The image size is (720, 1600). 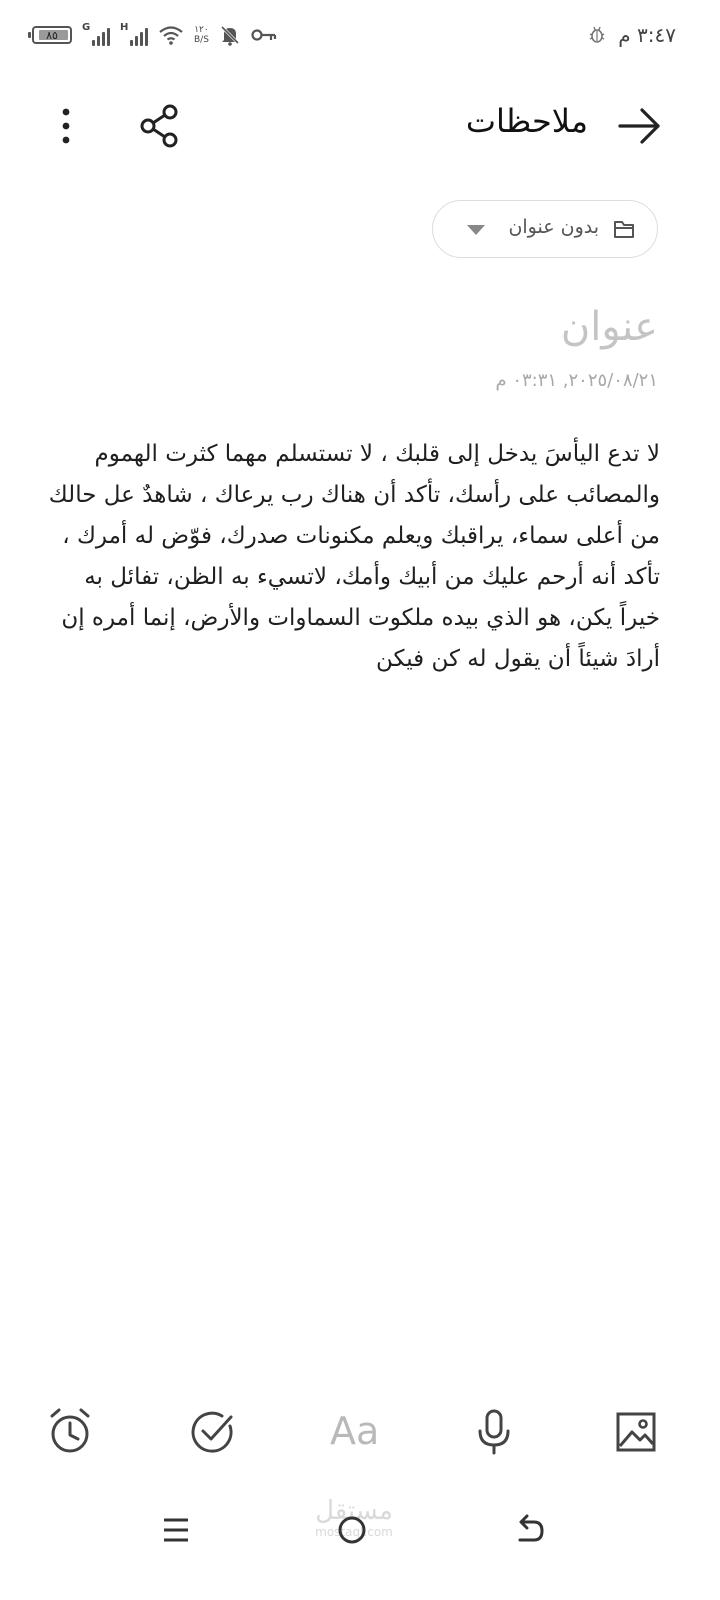 What do you see at coordinates (517, 659) in the screenshot?
I see `note-body-line: أرادَ شيئاً أن يقول له كن فيكن` at bounding box center [517, 659].